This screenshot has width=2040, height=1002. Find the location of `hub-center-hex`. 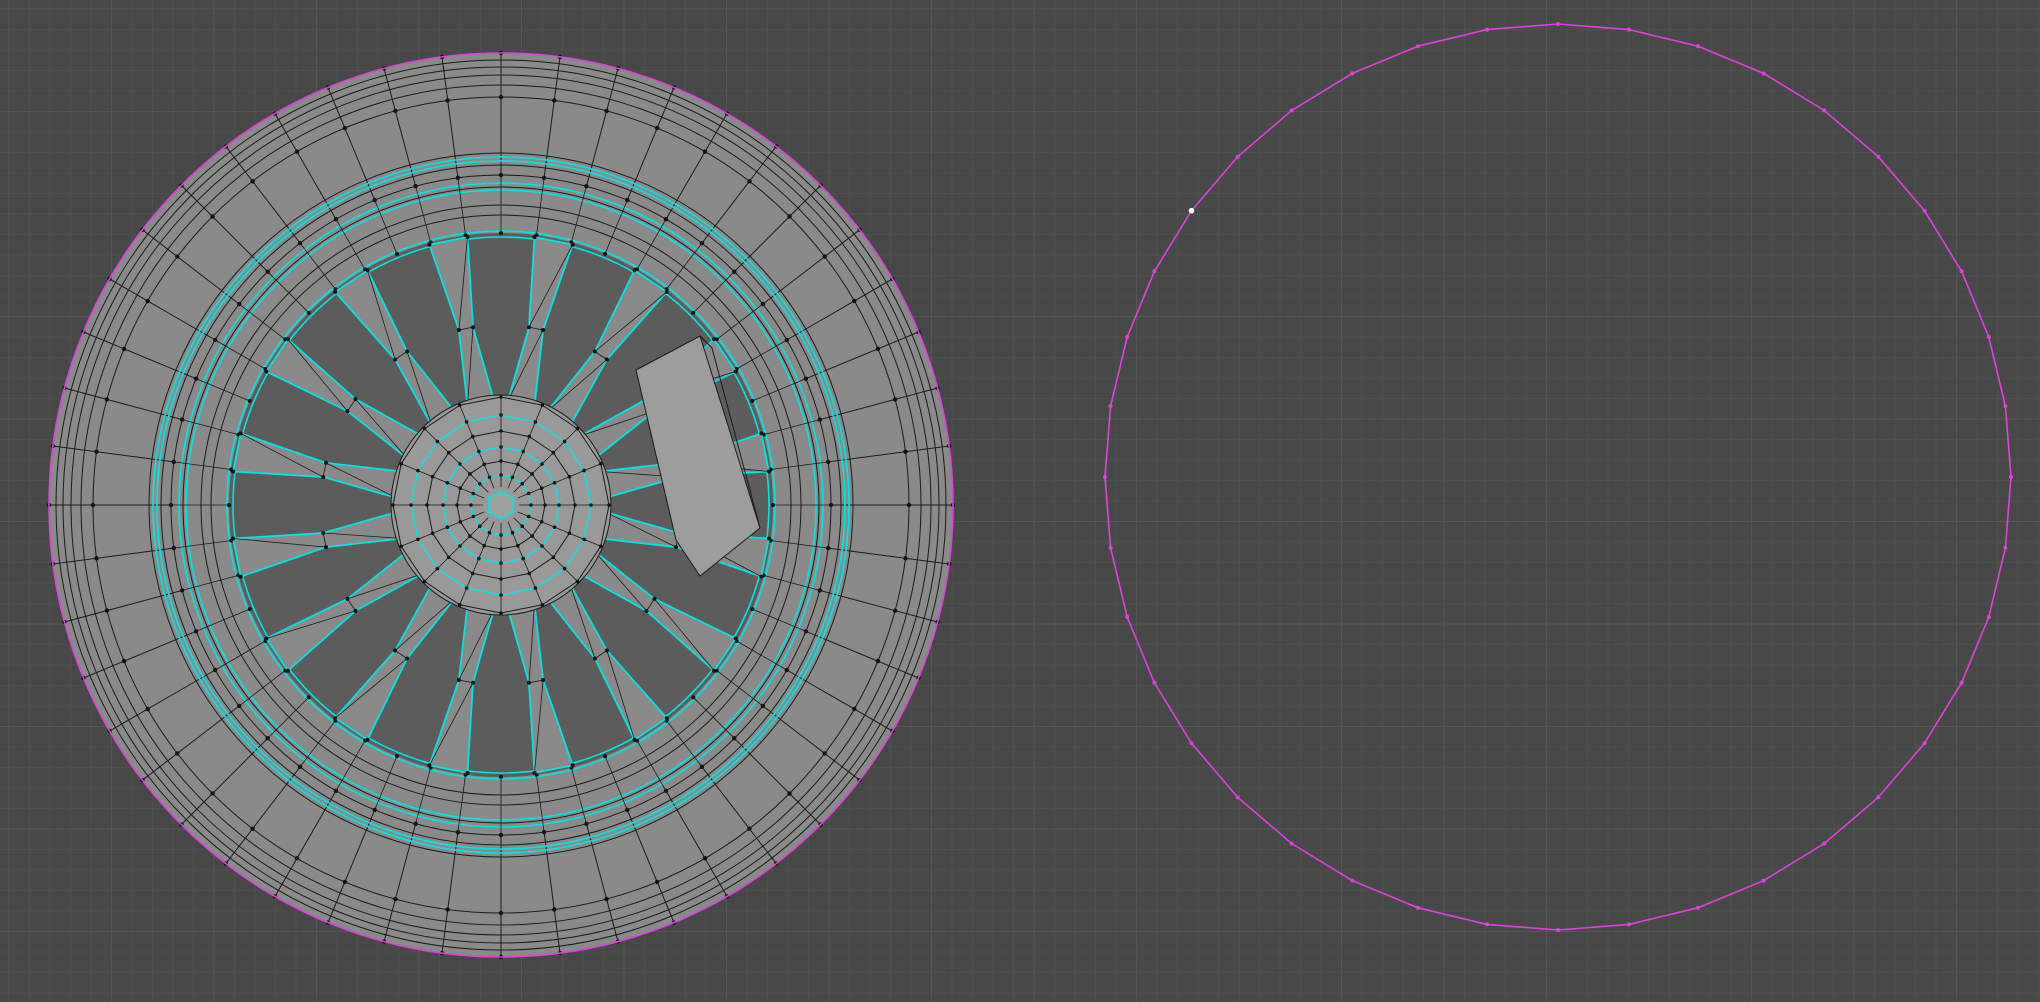

hub-center-hex is located at coordinates (501, 505).